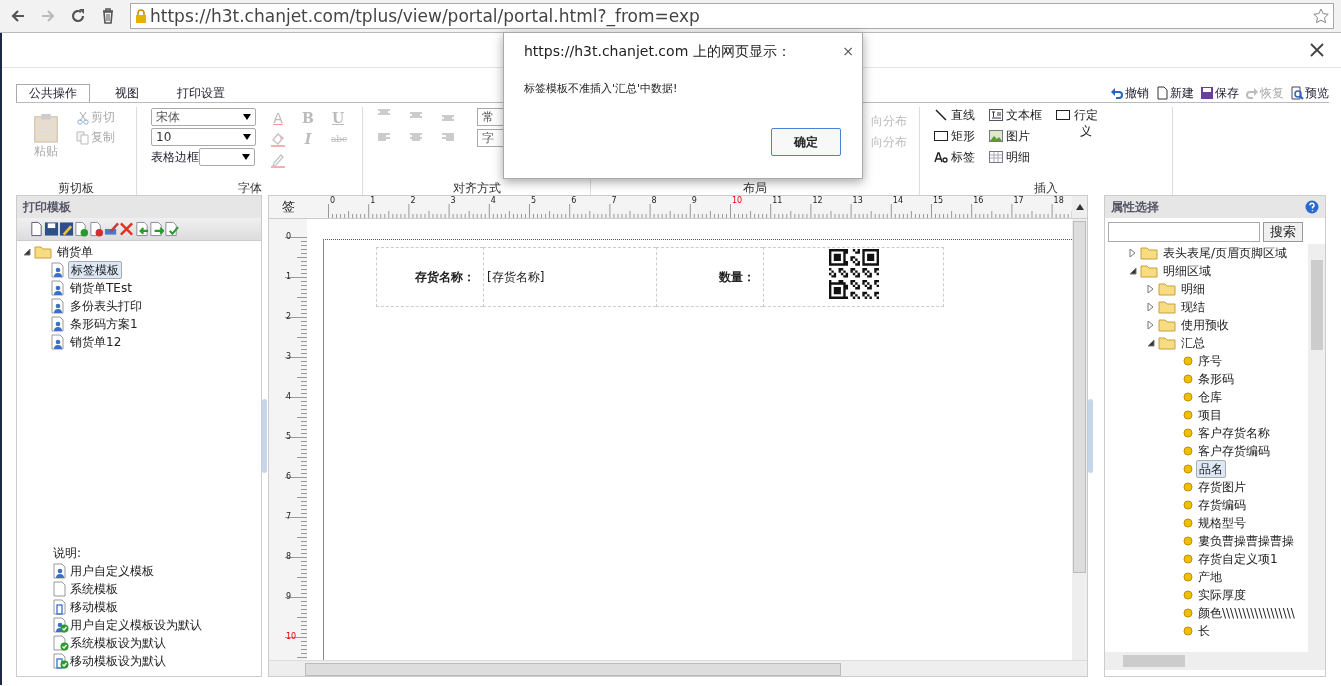 This screenshot has width=1341, height=686. What do you see at coordinates (96, 342) in the screenshot?
I see `tree-item: 销货单12` at bounding box center [96, 342].